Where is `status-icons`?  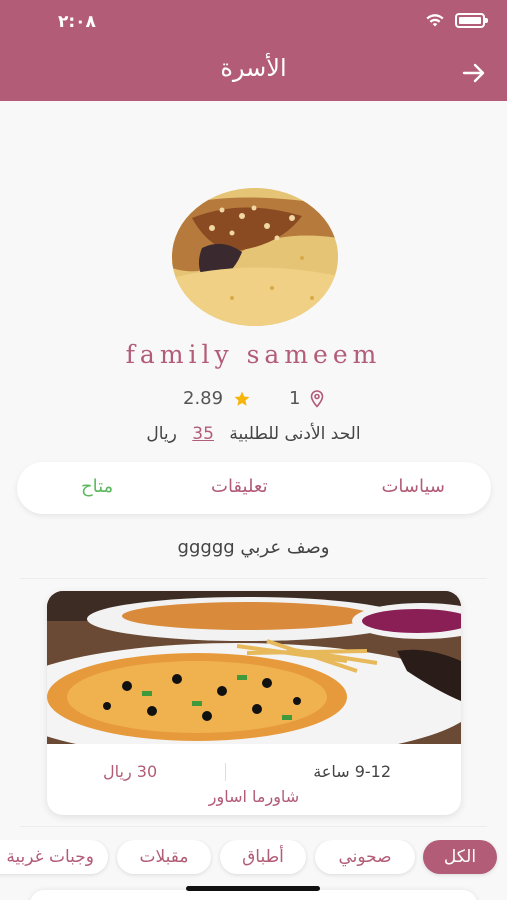
status-icons is located at coordinates (456, 20).